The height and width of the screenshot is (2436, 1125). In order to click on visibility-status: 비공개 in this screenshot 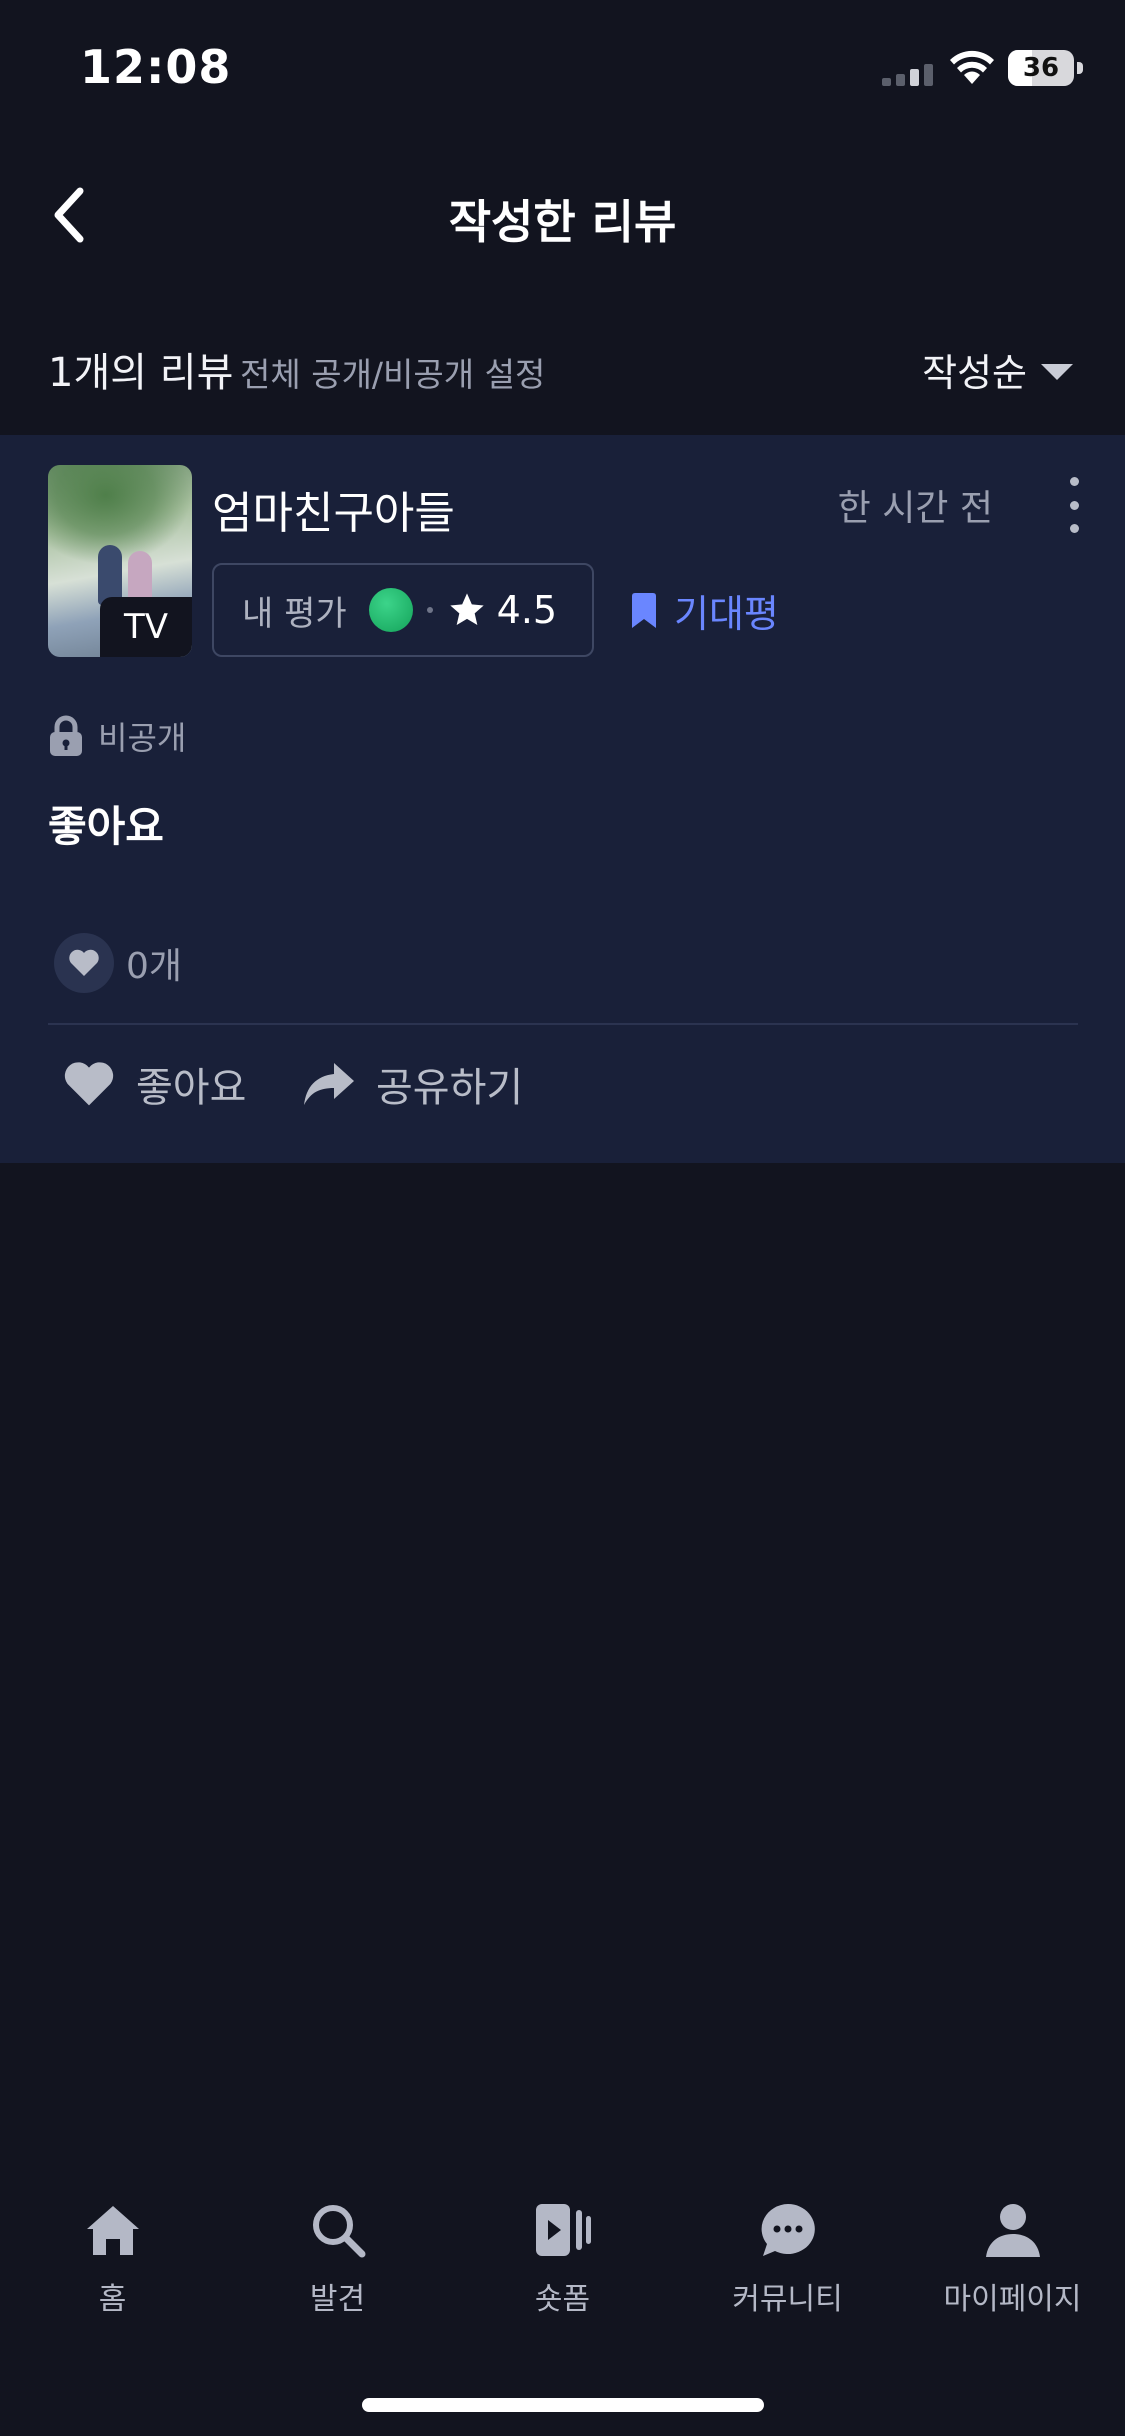, I will do `click(117, 736)`.